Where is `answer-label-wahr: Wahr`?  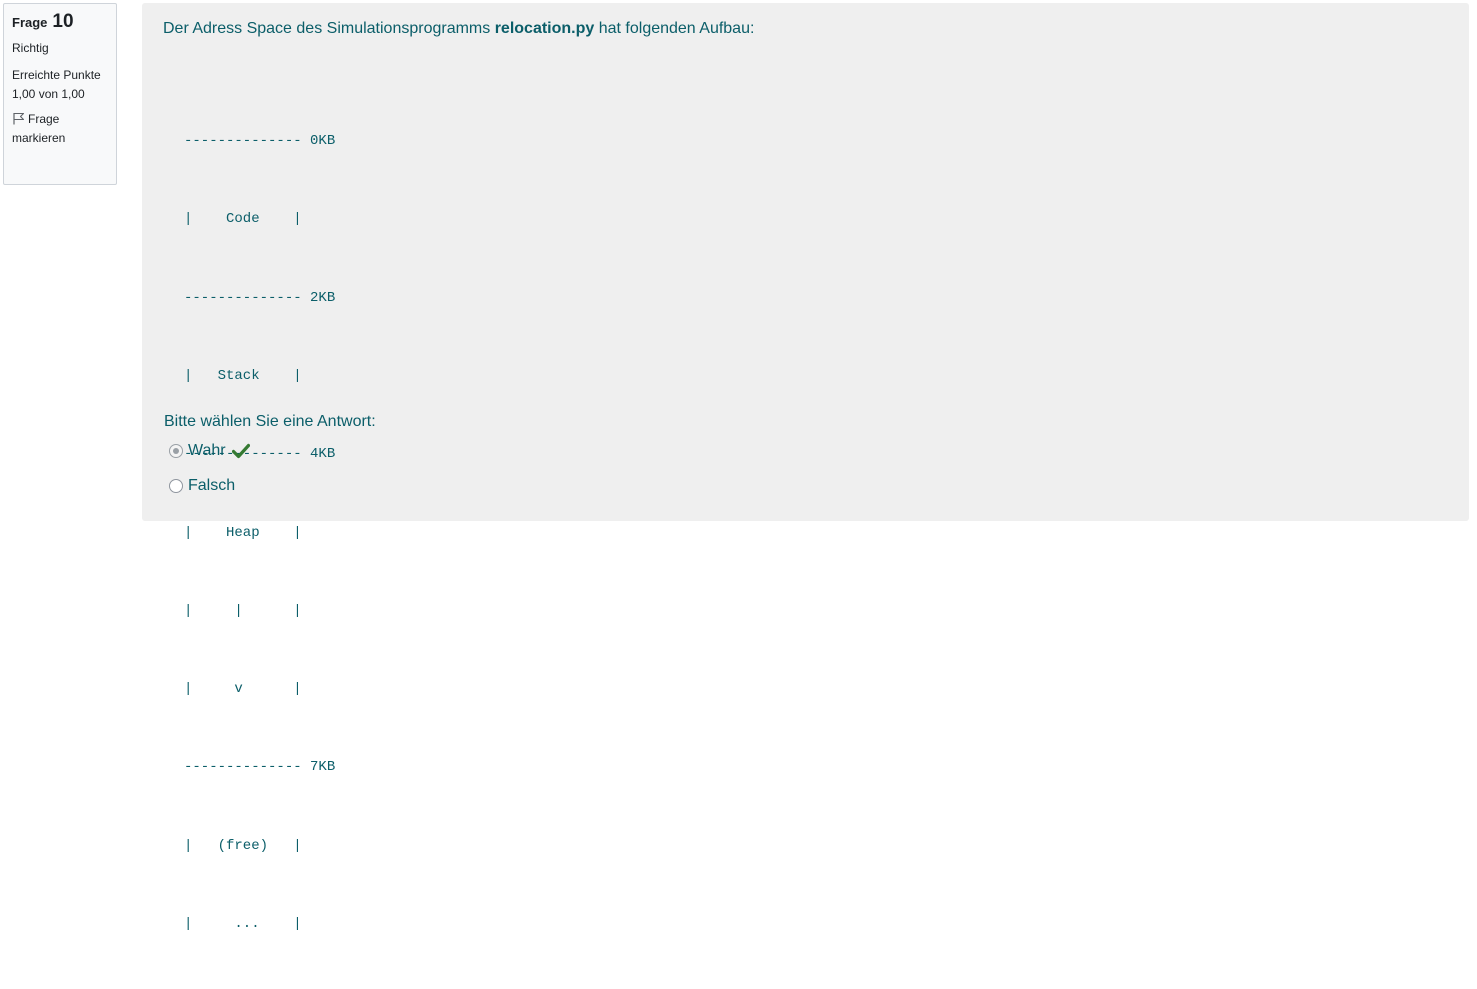 answer-label-wahr: Wahr is located at coordinates (207, 450).